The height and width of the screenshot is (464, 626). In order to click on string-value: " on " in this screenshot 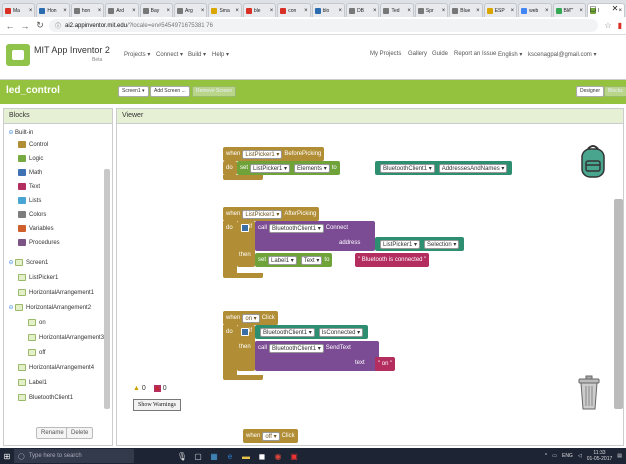, I will do `click(385, 364)`.